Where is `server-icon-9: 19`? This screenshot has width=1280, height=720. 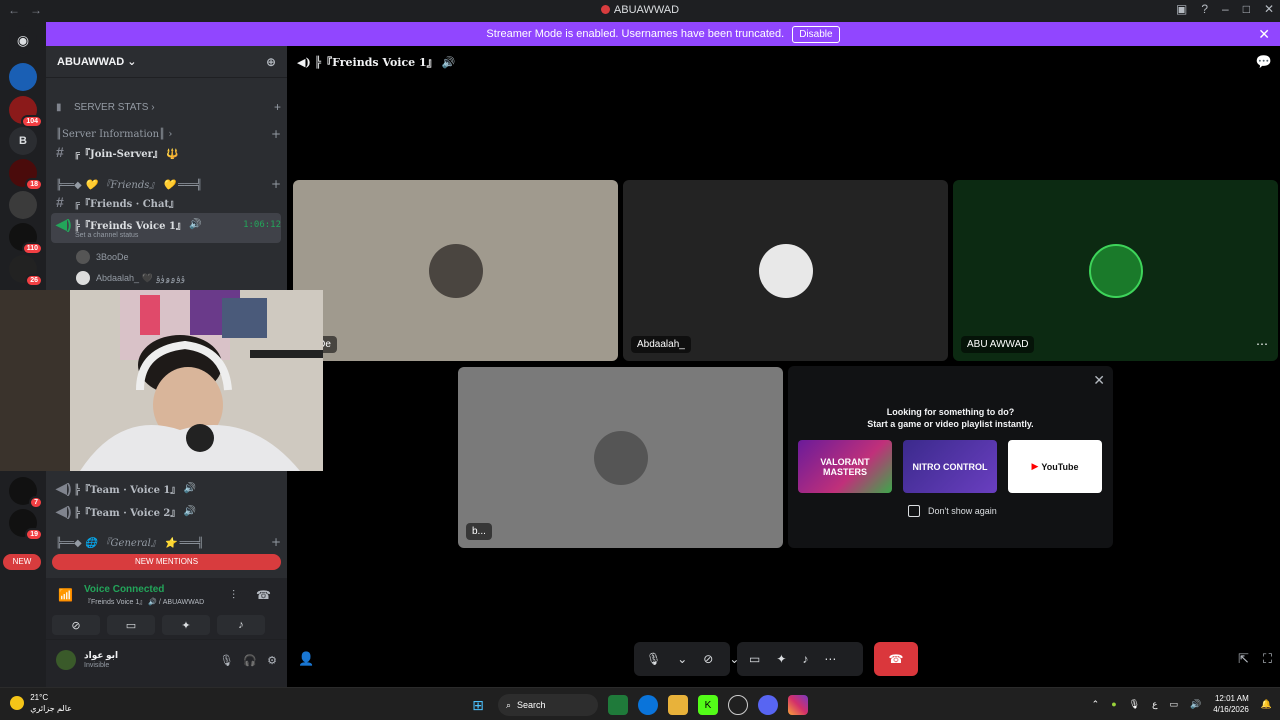 server-icon-9: 19 is located at coordinates (26, 525).